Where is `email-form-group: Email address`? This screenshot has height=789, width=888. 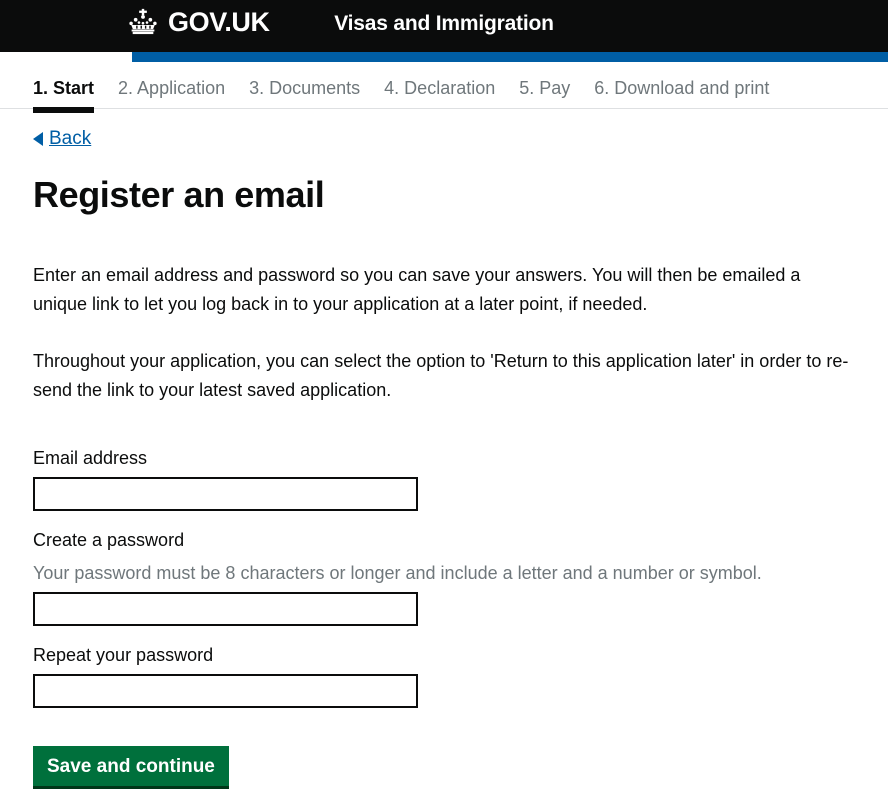
email-form-group: Email address is located at coordinates (444, 479).